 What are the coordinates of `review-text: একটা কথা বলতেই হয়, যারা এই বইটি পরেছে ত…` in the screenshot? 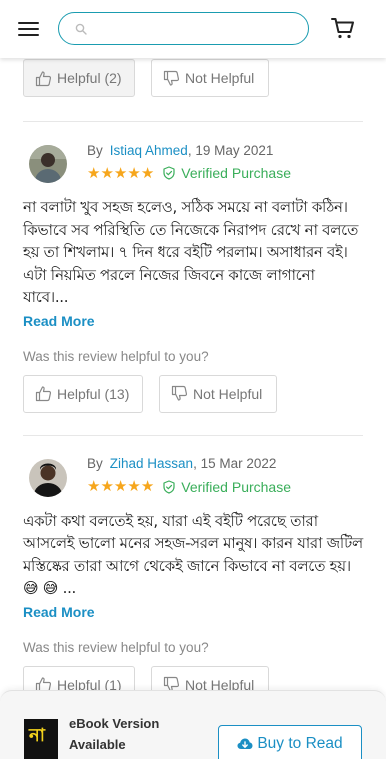 It's located at (193, 554).